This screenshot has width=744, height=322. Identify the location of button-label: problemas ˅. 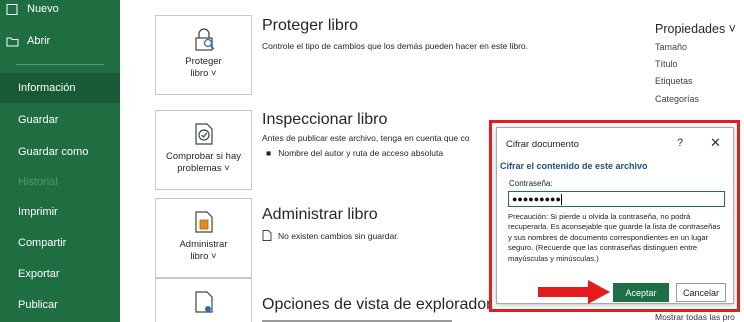
(203, 168).